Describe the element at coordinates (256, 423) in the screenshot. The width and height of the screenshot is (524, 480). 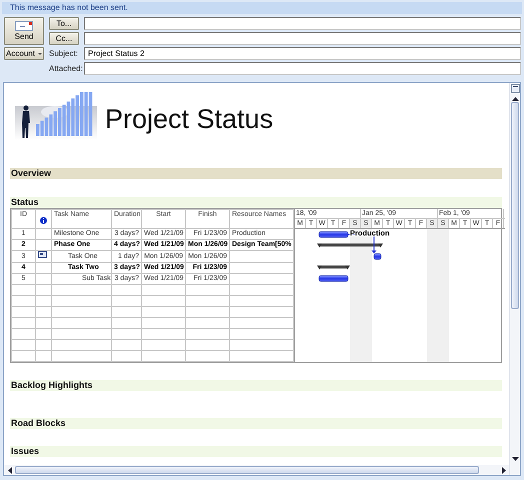
I see `section-heading: Road Blocks` at that location.